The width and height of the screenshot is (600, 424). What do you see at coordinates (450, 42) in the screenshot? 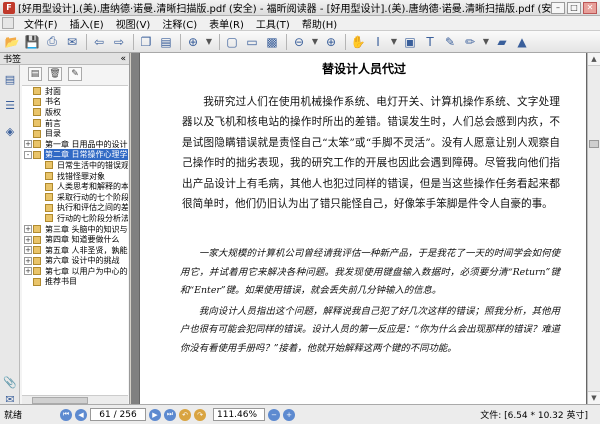
I see `note-icon: ✎` at bounding box center [450, 42].